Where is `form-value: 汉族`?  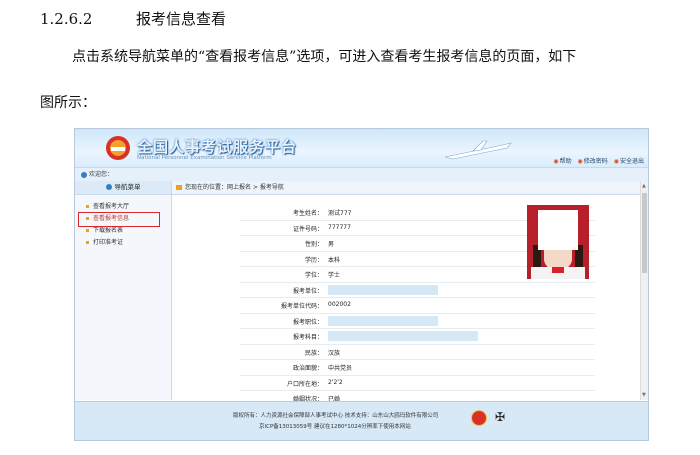 form-value: 汉族 is located at coordinates (334, 353).